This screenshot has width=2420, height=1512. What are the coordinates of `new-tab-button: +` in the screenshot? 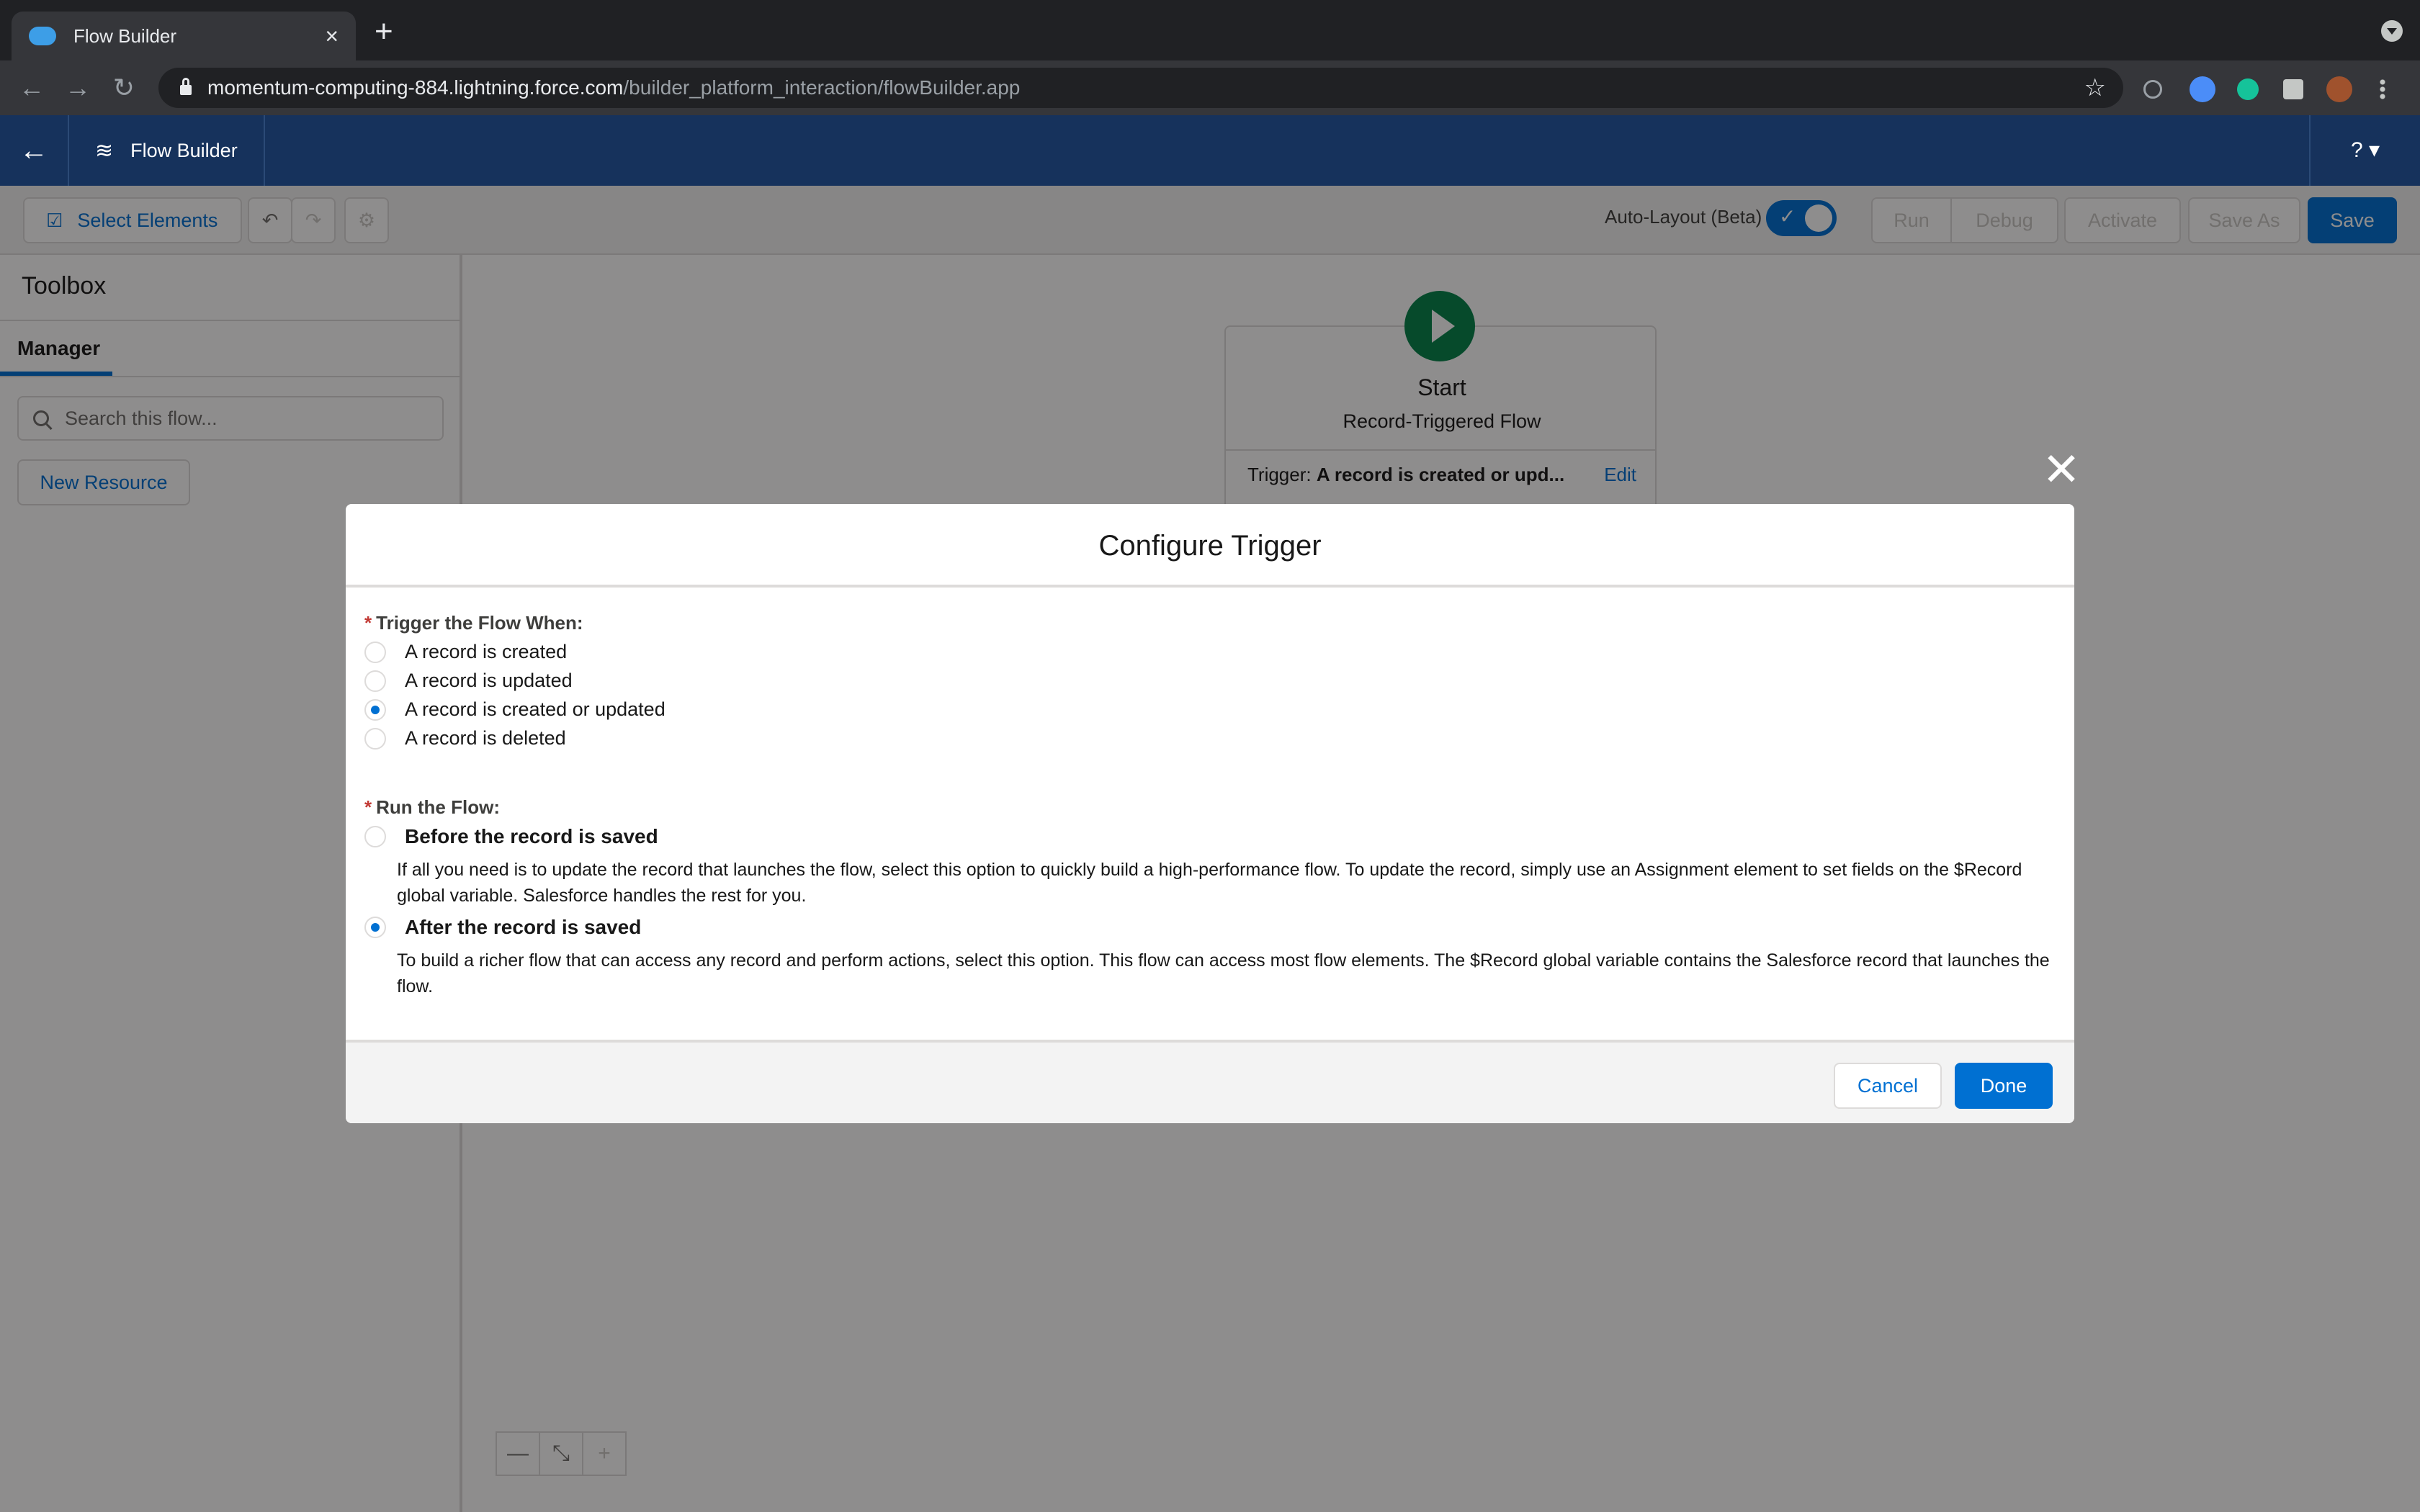 It's located at (384, 32).